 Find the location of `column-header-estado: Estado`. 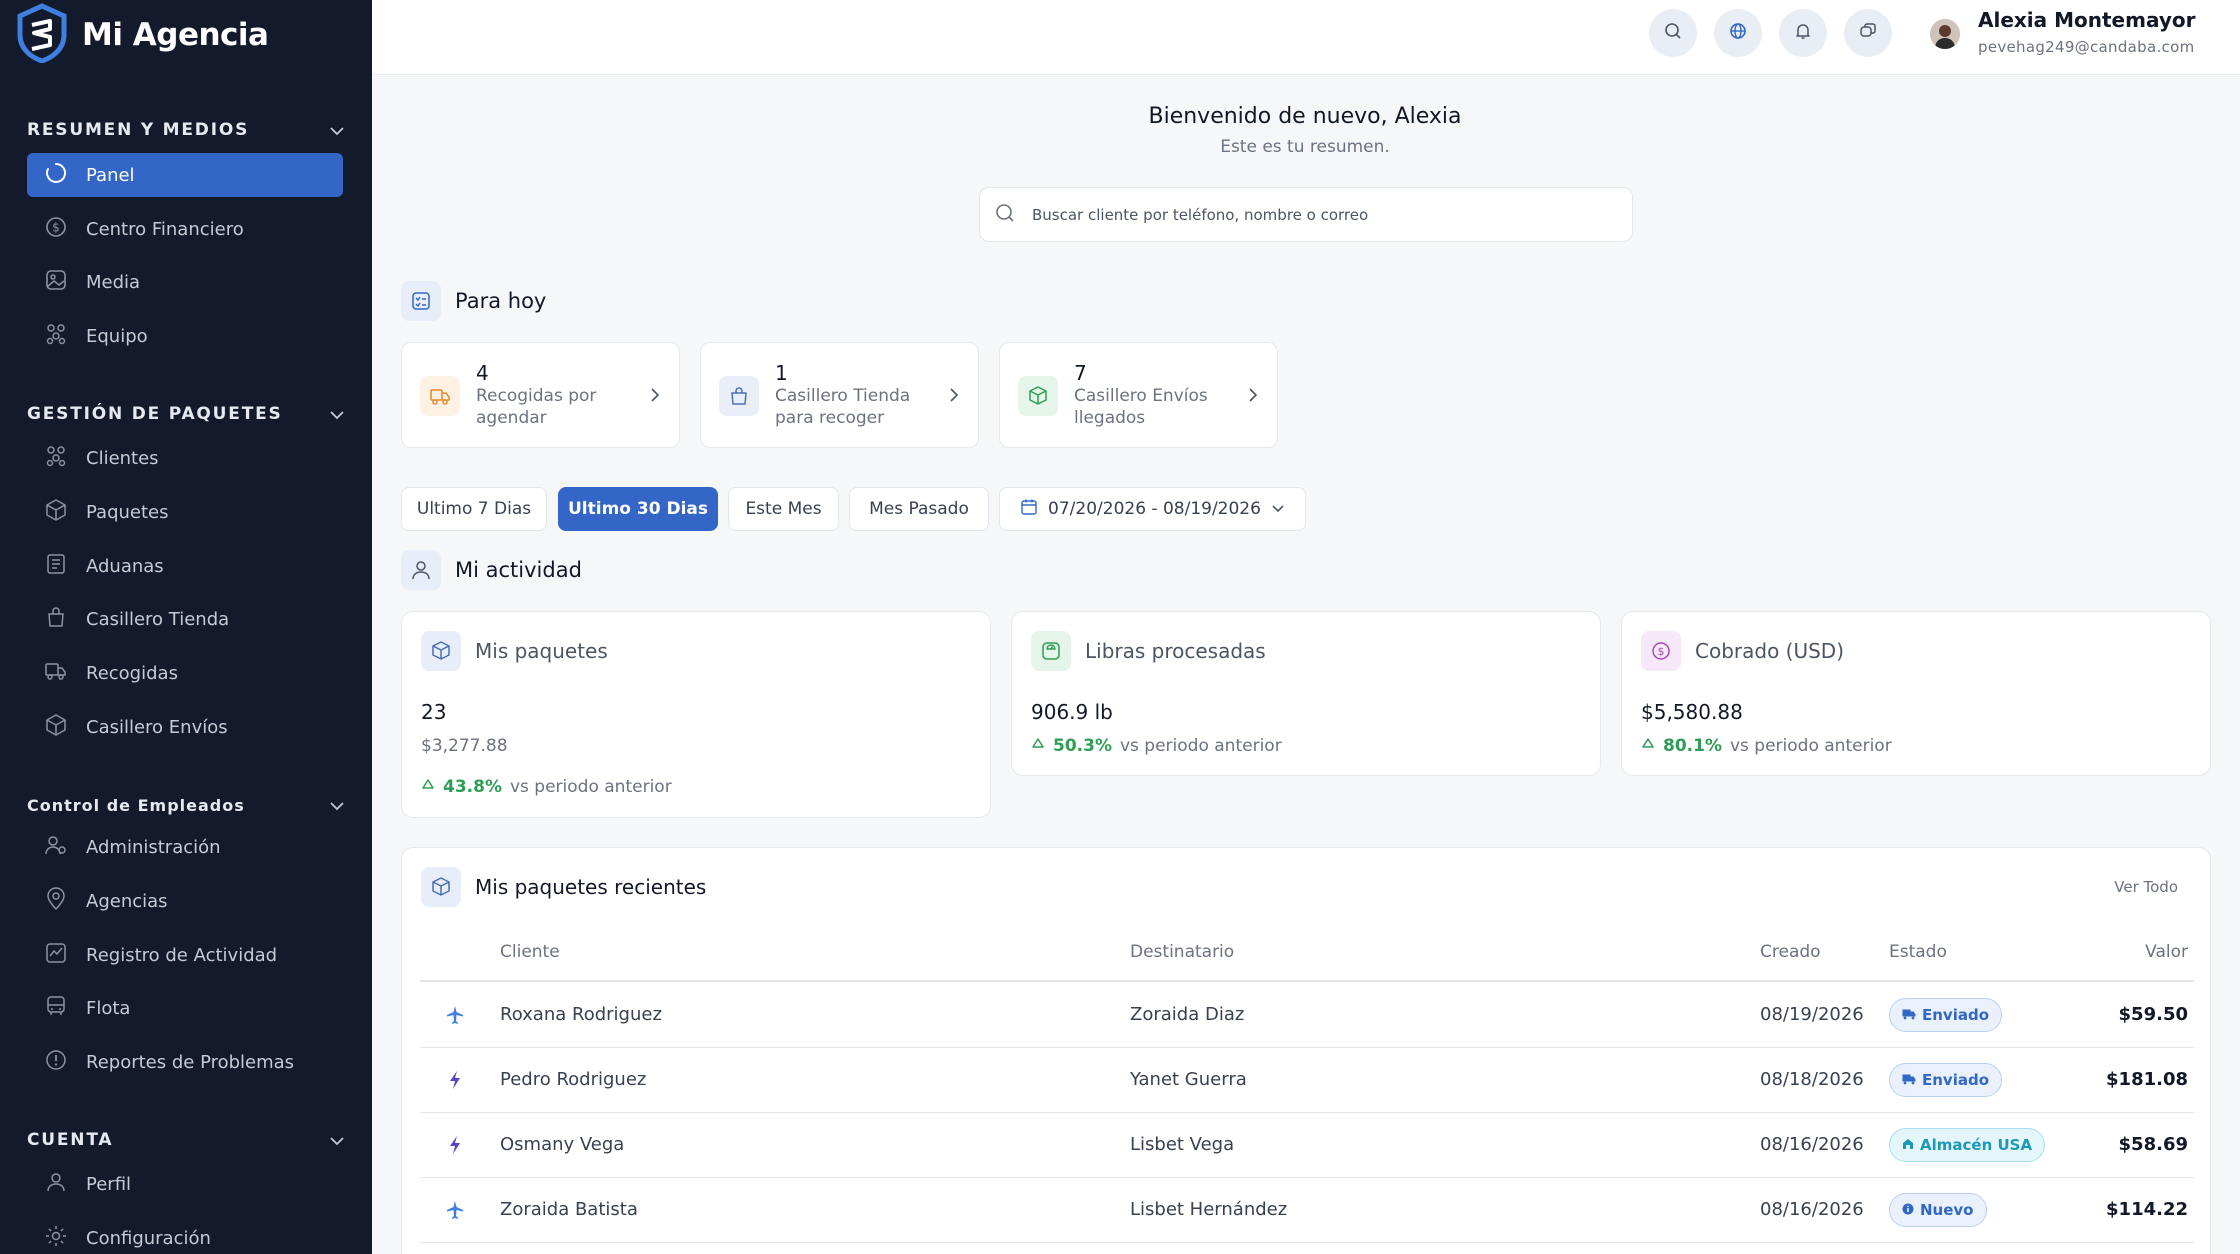

column-header-estado: Estado is located at coordinates (1918, 952).